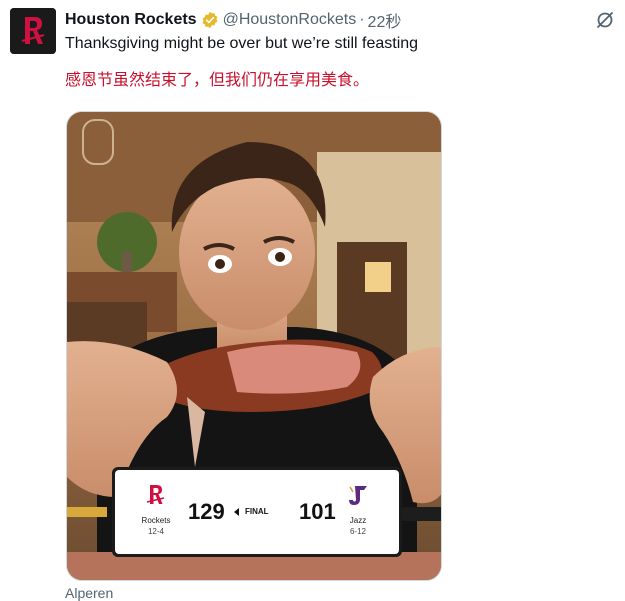 Image resolution: width=625 pixels, height=601 pixels. I want to click on author-handle: @HoustonRockets, so click(290, 20).